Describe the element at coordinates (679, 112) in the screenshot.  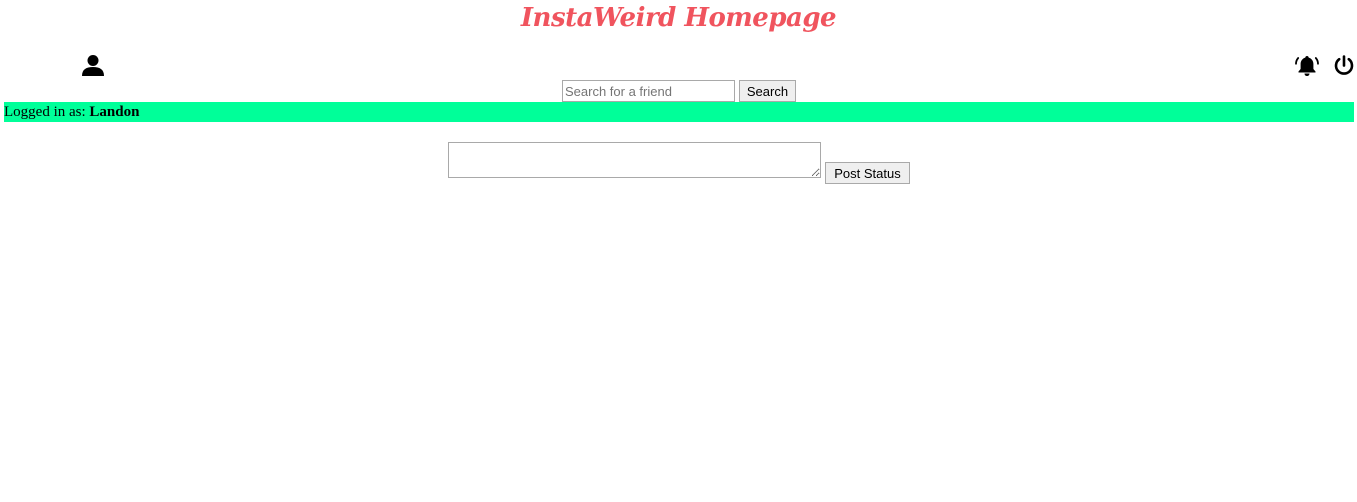
I see `login-status-bar: Logged in as: Landon` at that location.